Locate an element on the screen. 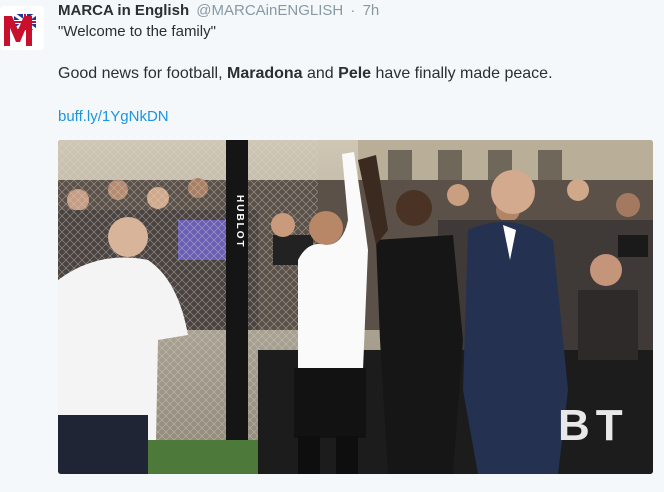 This screenshot has height=492, width=664. marca-logo-icon is located at coordinates (22, 28).